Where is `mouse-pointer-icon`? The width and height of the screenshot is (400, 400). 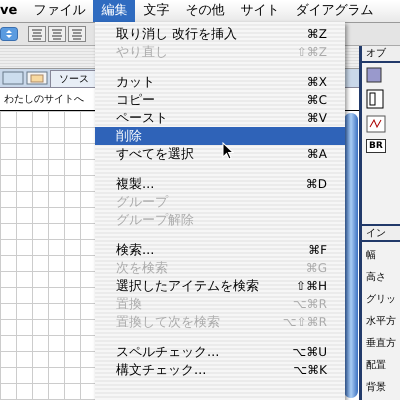 mouse-pointer-icon is located at coordinates (228, 151).